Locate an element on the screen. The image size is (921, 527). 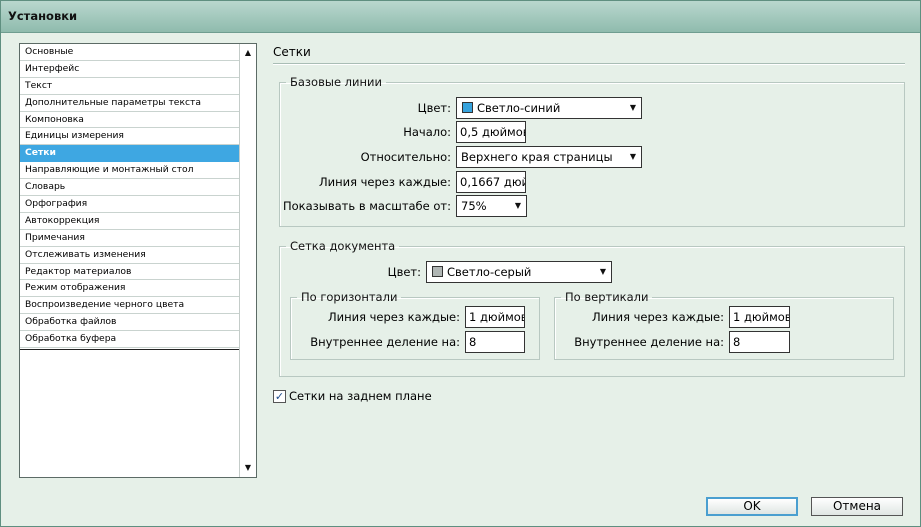
baseline-color-value: Светло-синий is located at coordinates (519, 108).